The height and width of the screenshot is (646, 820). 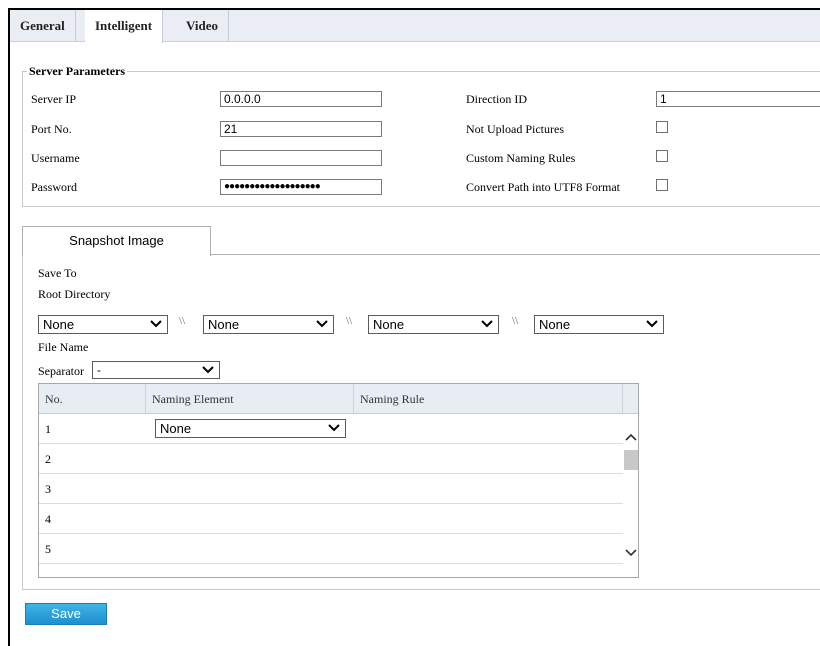 I want to click on row-number: 4, so click(x=48, y=519).